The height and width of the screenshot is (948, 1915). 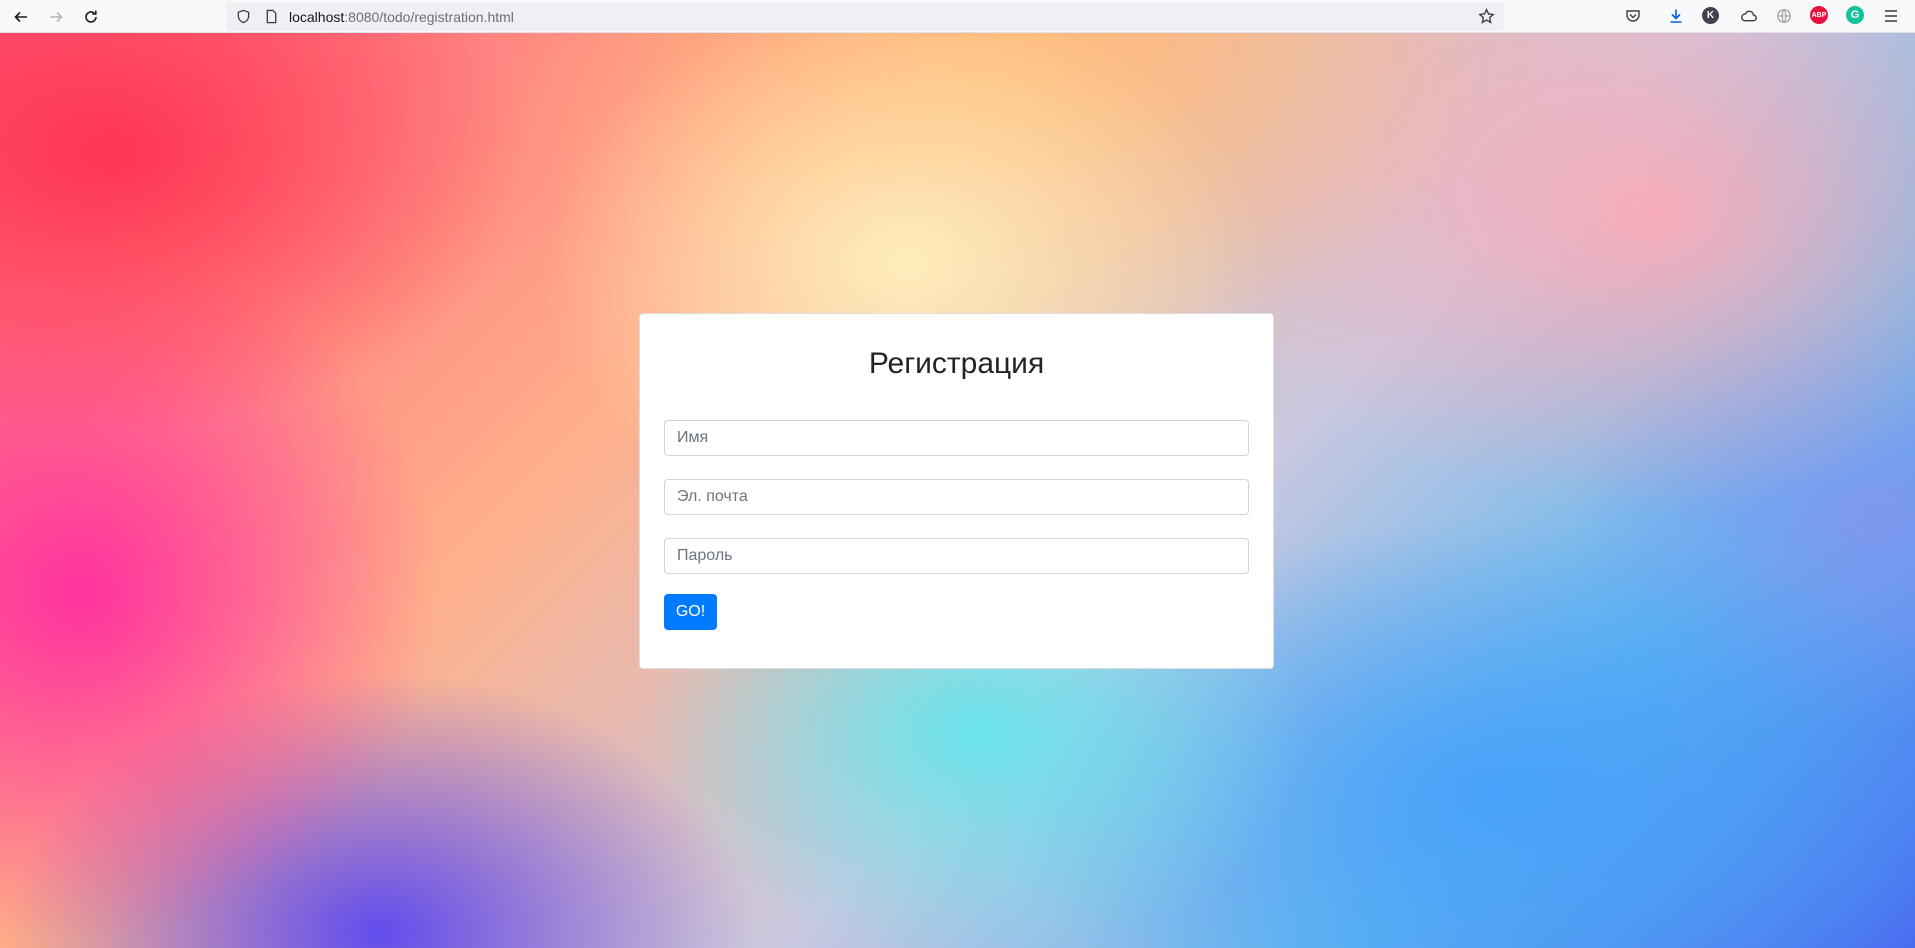 I want to click on adblock-plus-icon: ABP, so click(x=1819, y=15).